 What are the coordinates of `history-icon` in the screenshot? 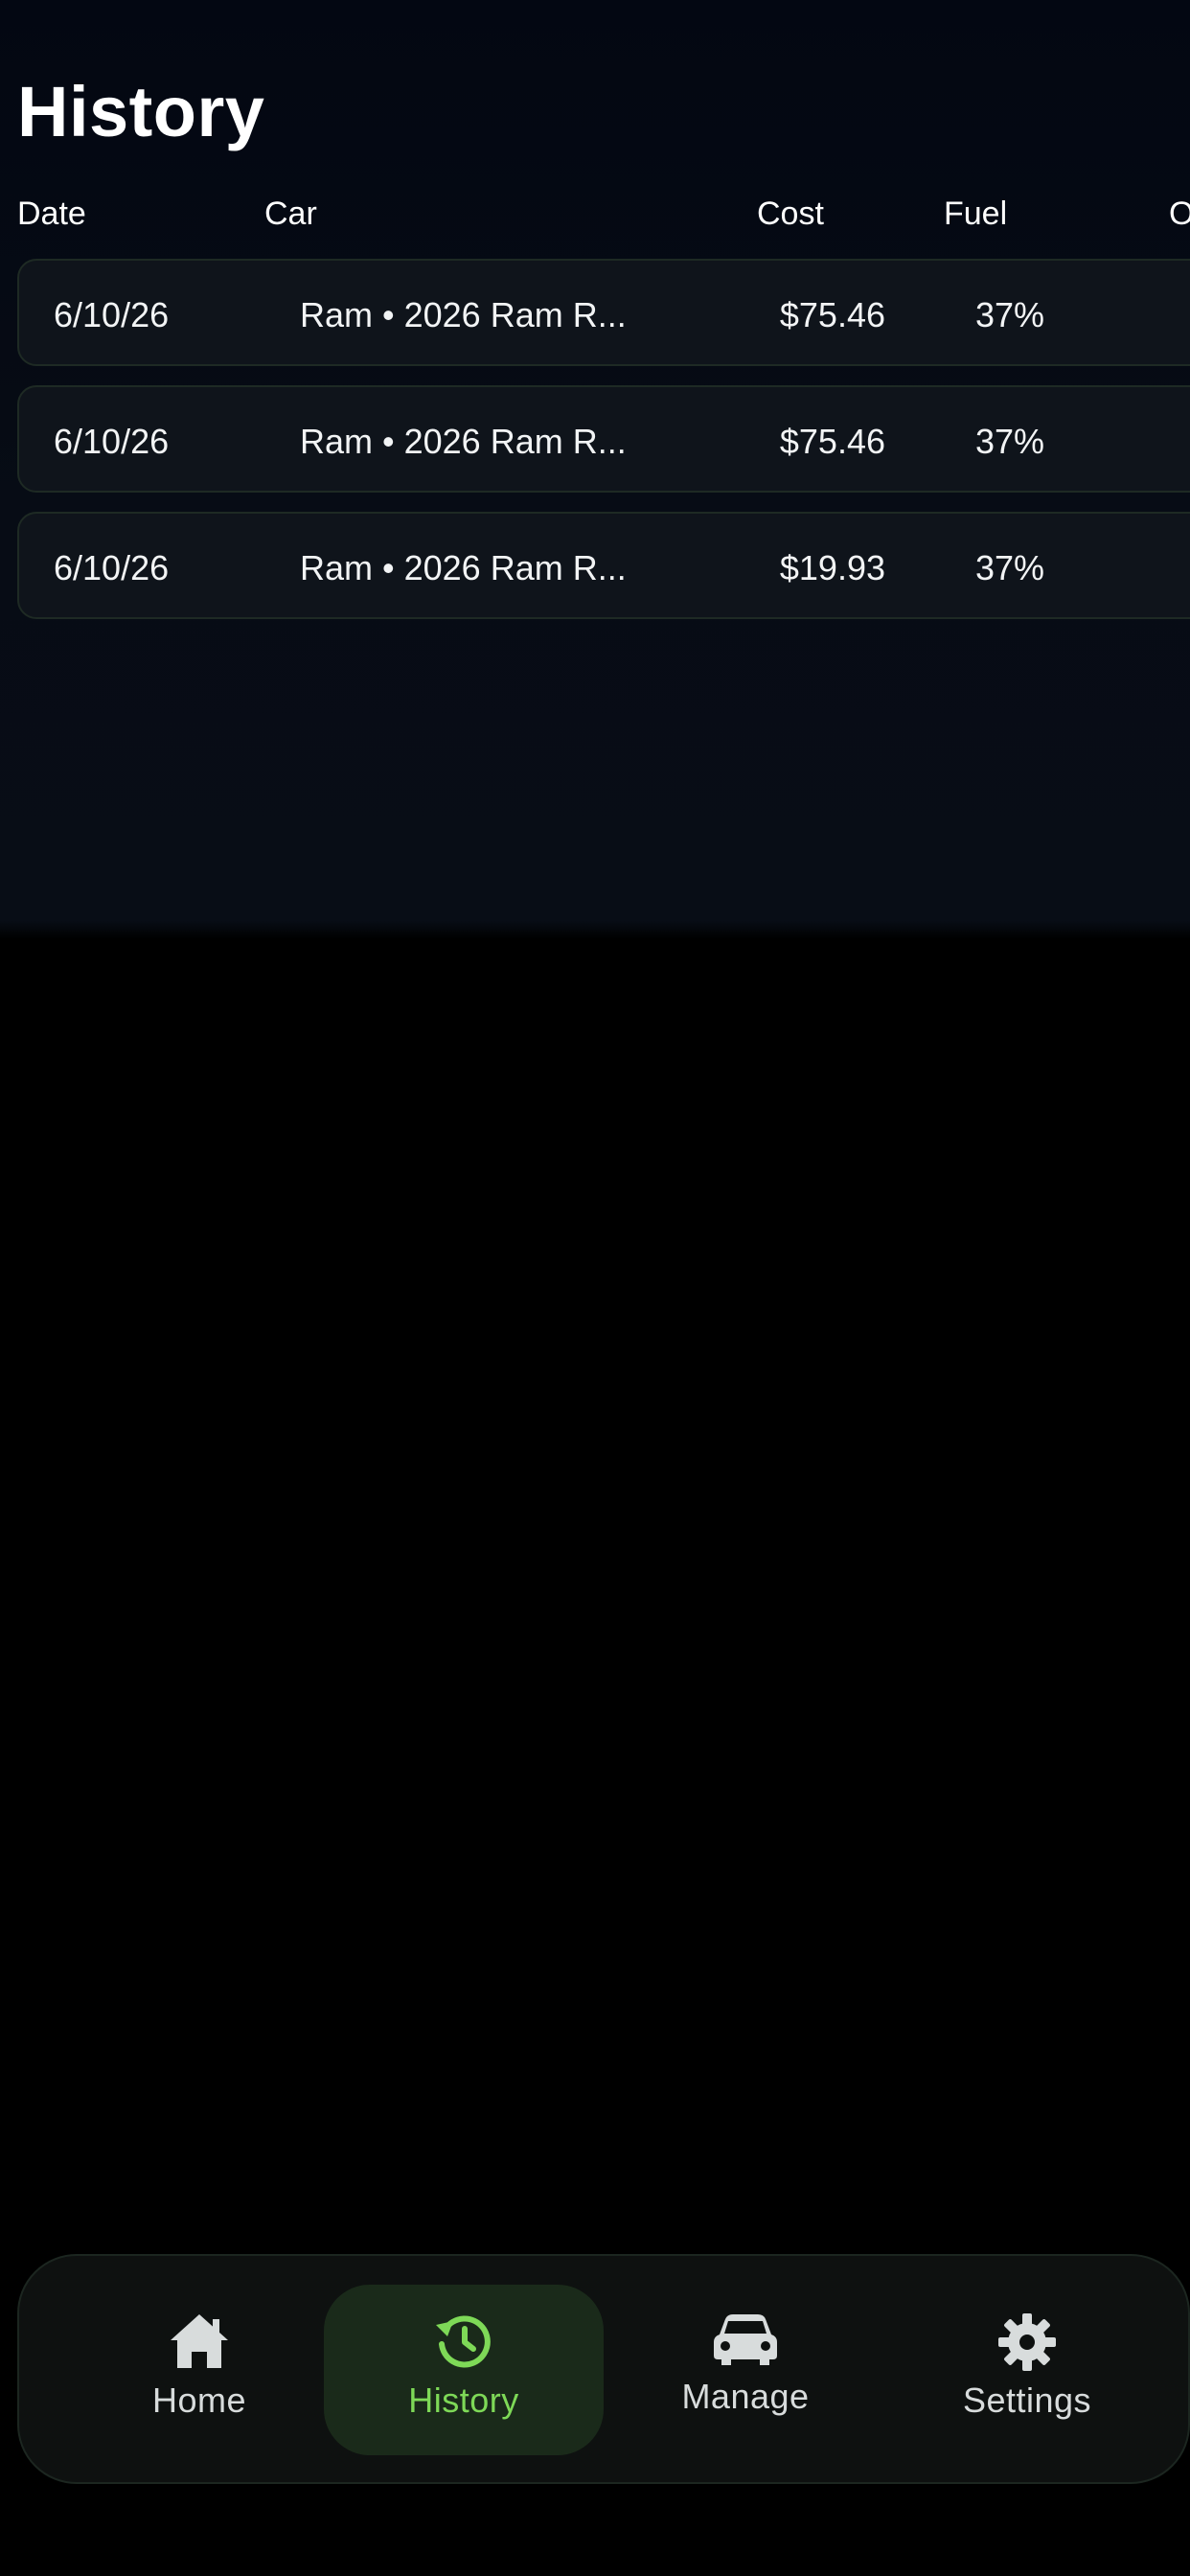 It's located at (464, 2342).